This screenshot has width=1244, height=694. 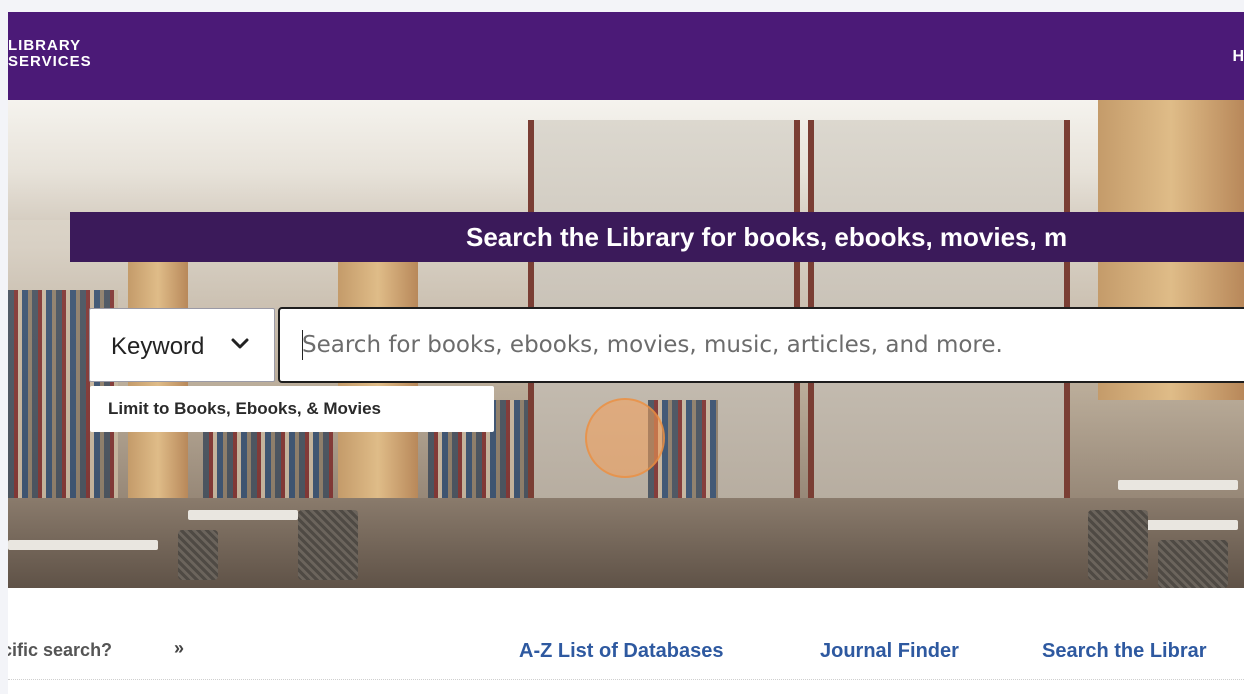 What do you see at coordinates (626, 56) in the screenshot?
I see `site-header: LIBRARY SERVICES H` at bounding box center [626, 56].